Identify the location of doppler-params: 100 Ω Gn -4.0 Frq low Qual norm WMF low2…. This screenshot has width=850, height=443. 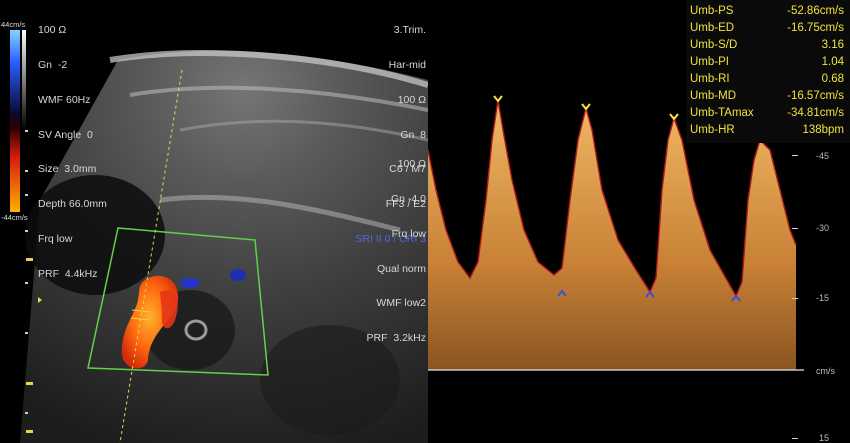
(396, 252).